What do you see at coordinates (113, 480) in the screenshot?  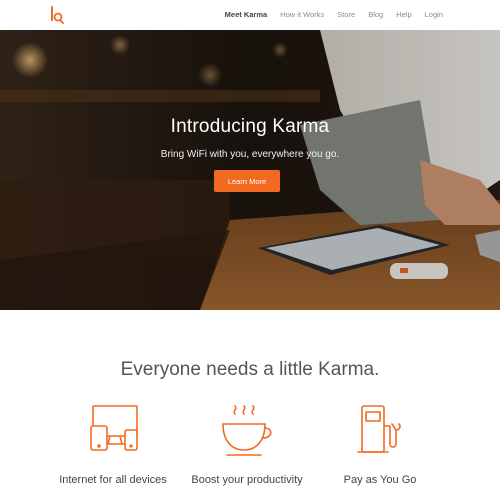 I see `feature-label-devices: Internet for all devices` at bounding box center [113, 480].